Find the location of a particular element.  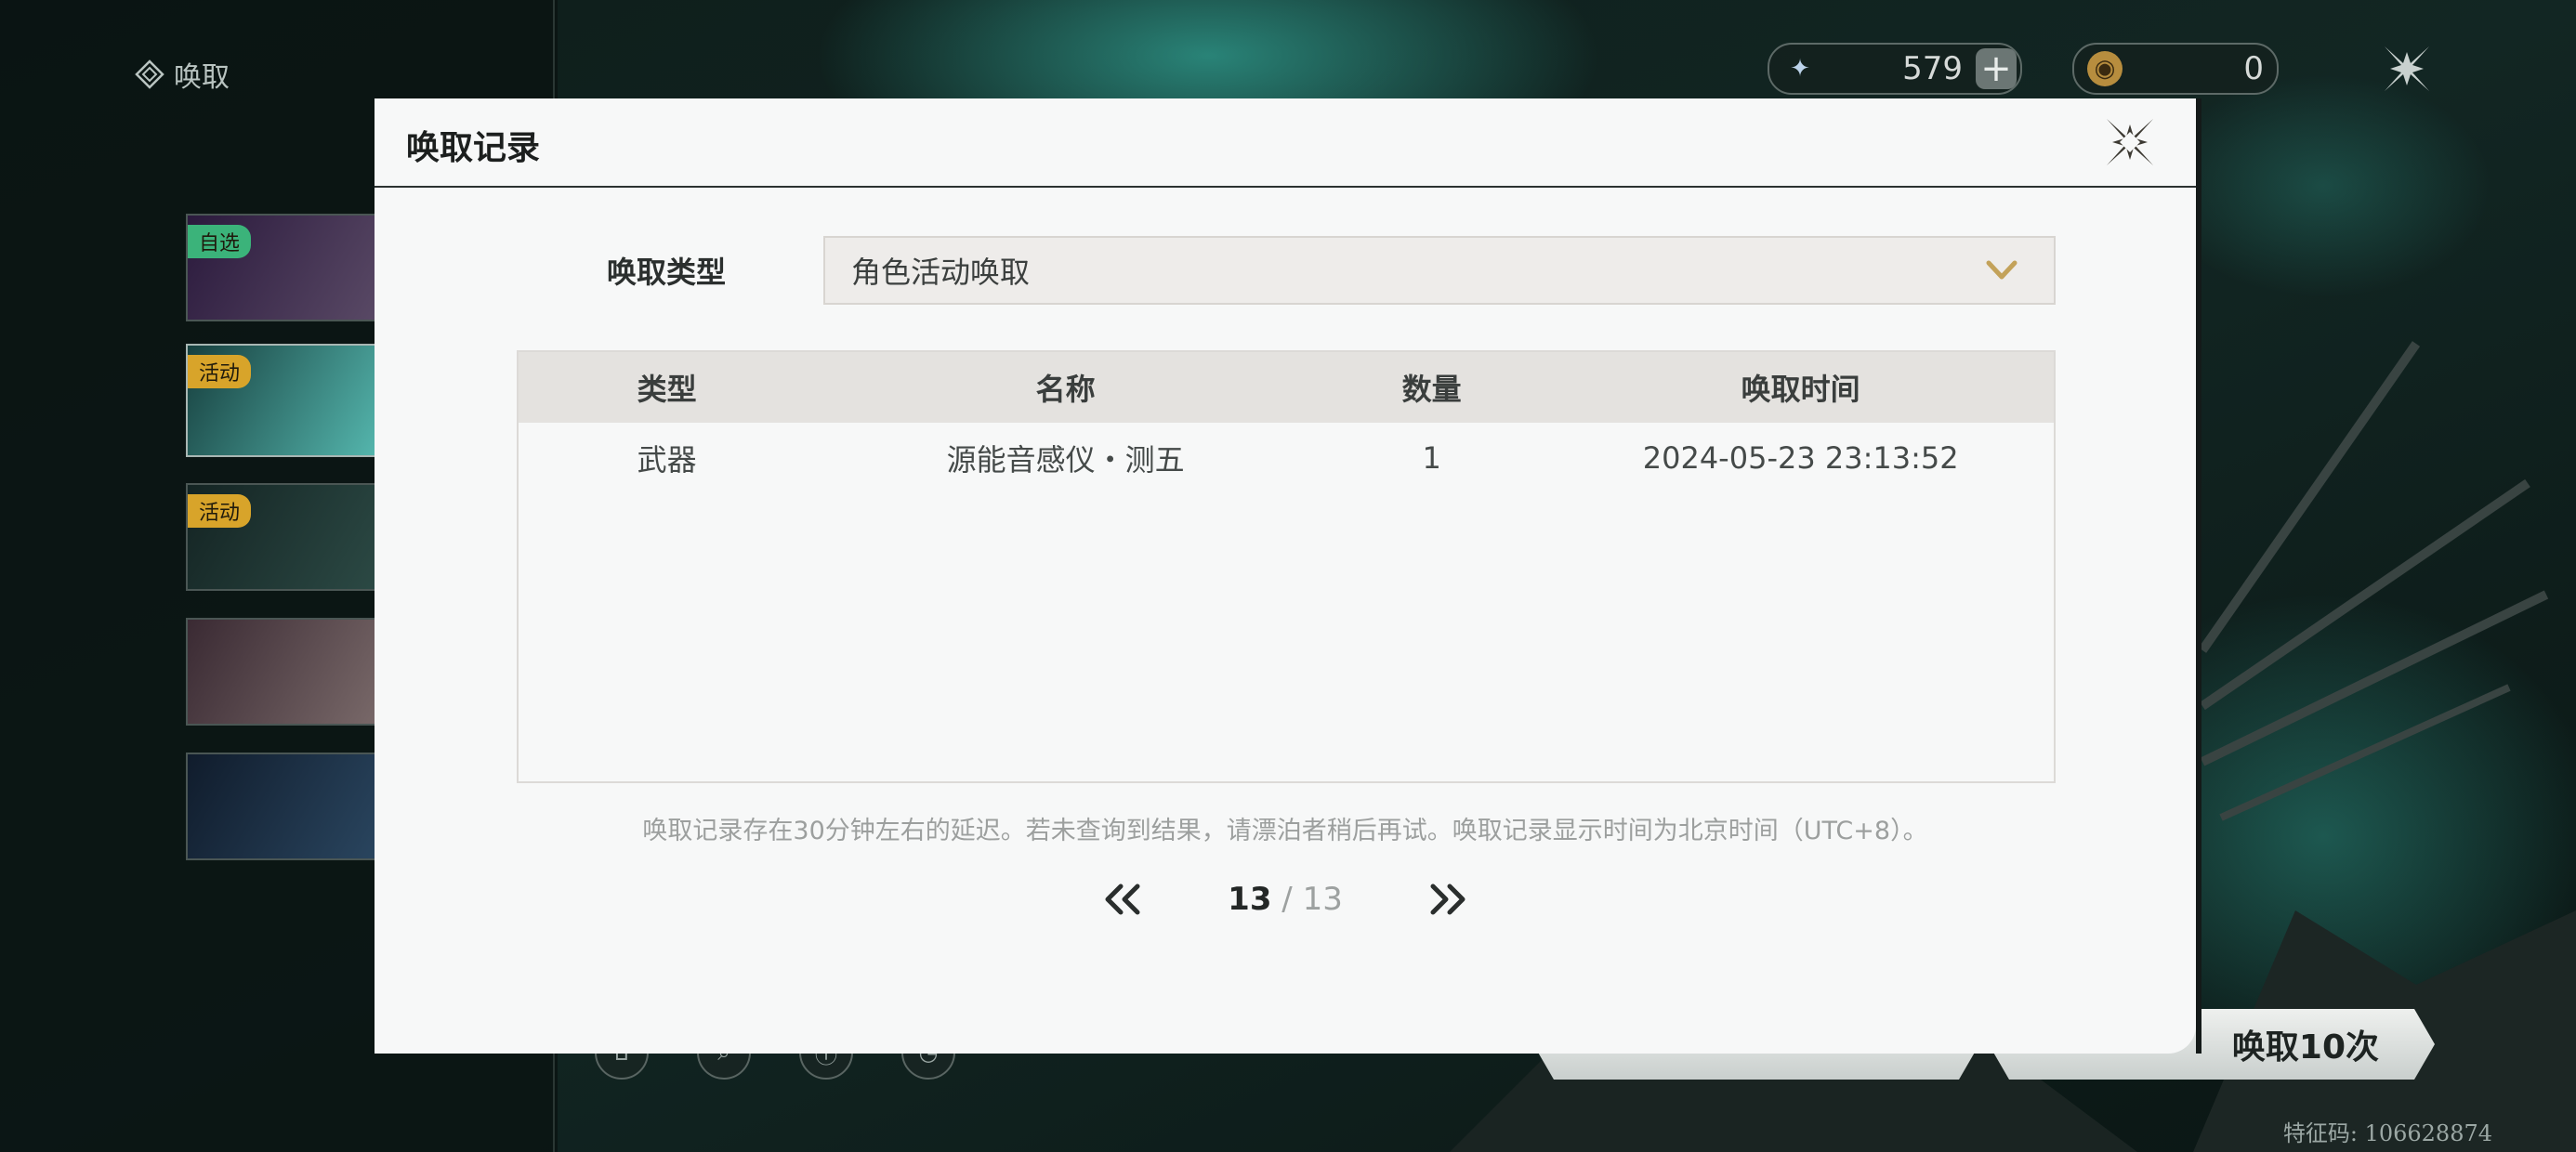

banner-card-1: 自选 is located at coordinates (285, 267).